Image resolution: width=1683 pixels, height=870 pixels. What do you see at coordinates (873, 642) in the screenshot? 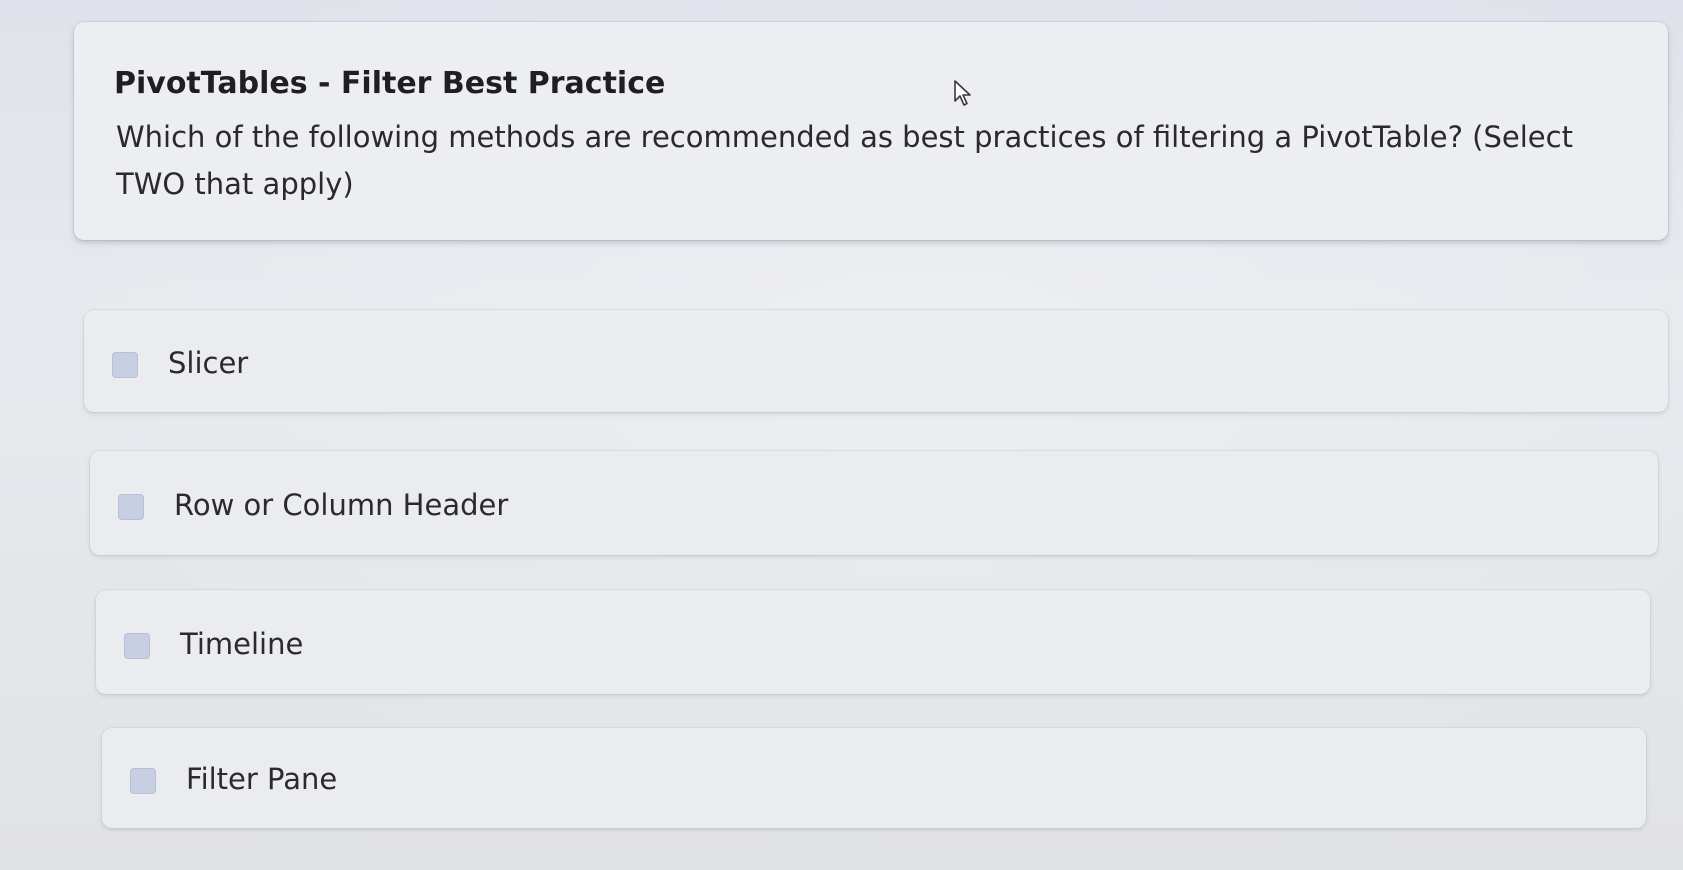
I see `option-timeline: Timeline` at bounding box center [873, 642].